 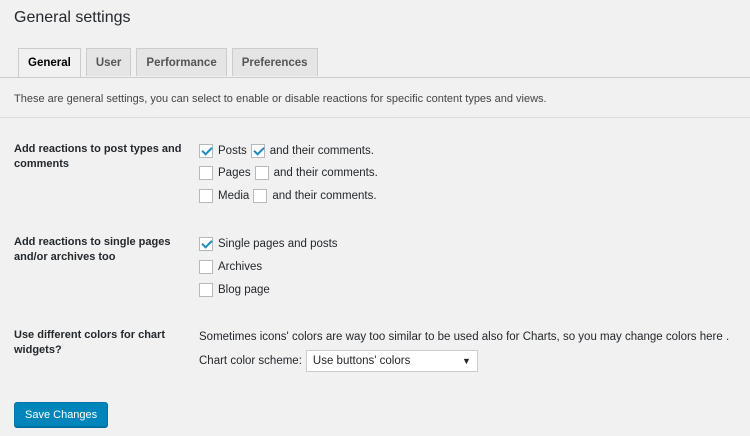 What do you see at coordinates (206, 173) in the screenshot?
I see `pages-checkbox` at bounding box center [206, 173].